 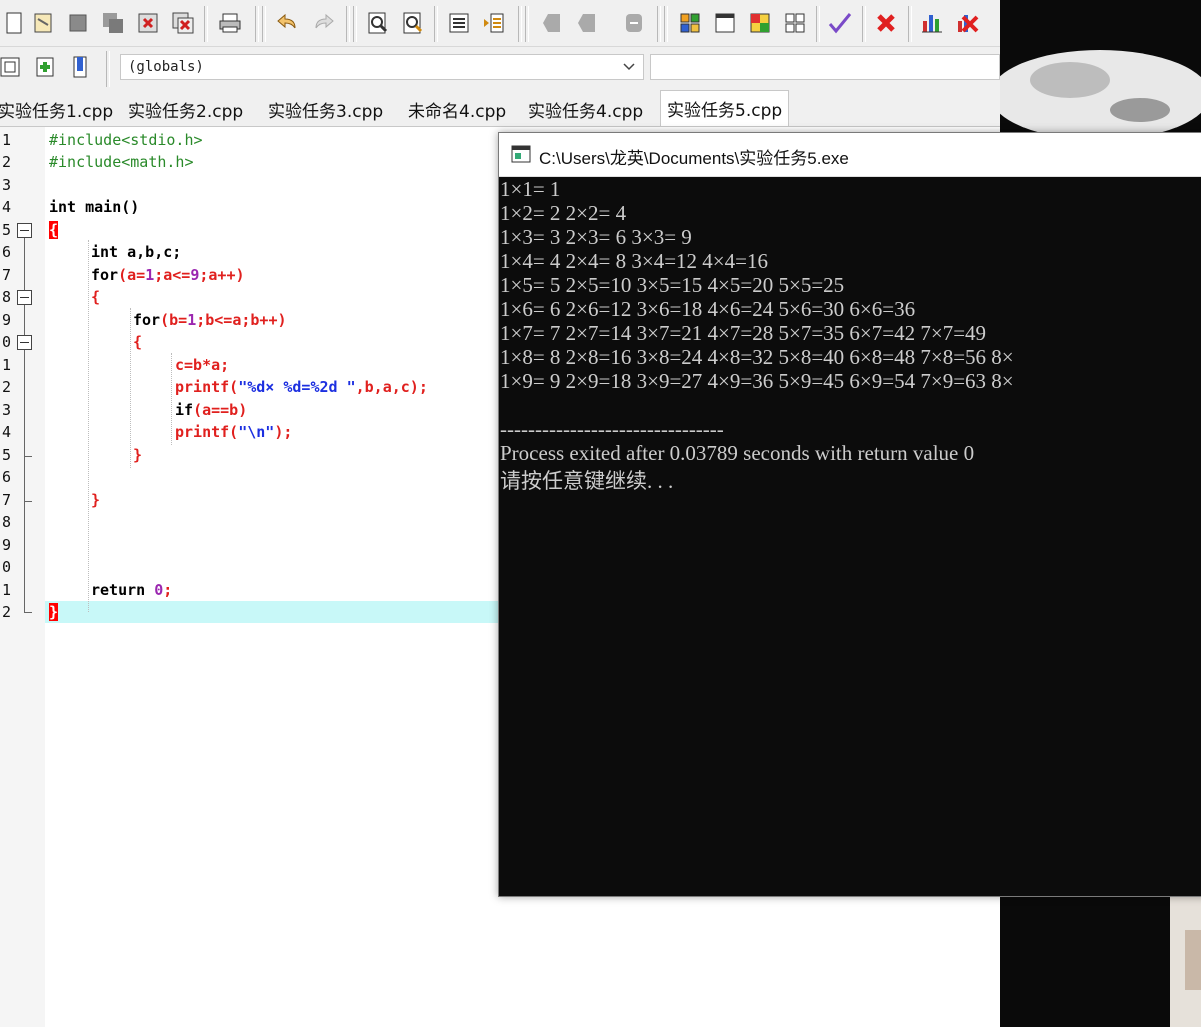 What do you see at coordinates (7, 455) in the screenshot?
I see `line-number: 5` at bounding box center [7, 455].